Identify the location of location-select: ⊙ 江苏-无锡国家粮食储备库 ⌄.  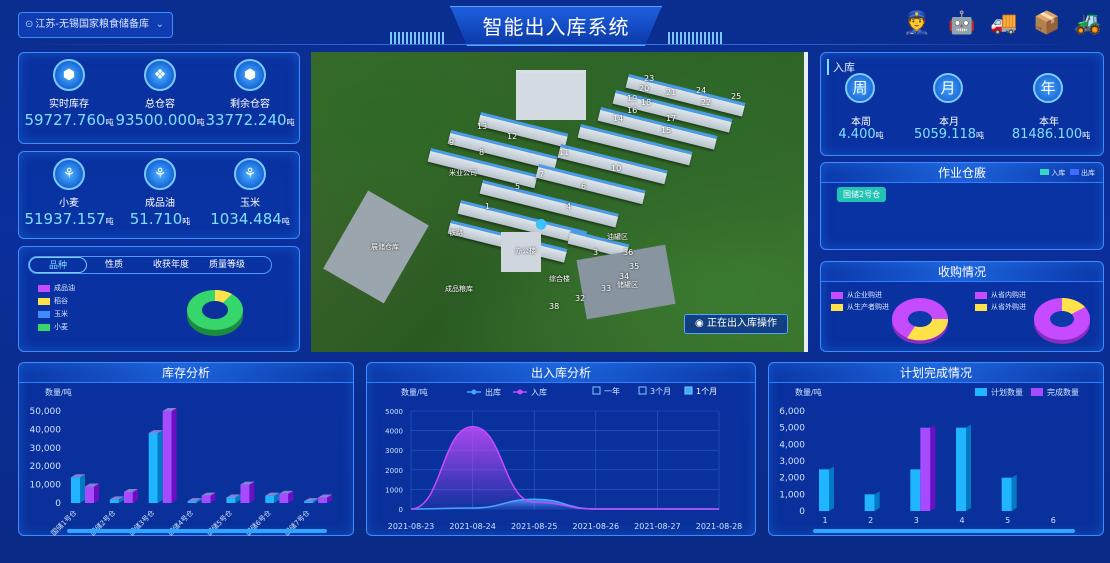
(95, 25).